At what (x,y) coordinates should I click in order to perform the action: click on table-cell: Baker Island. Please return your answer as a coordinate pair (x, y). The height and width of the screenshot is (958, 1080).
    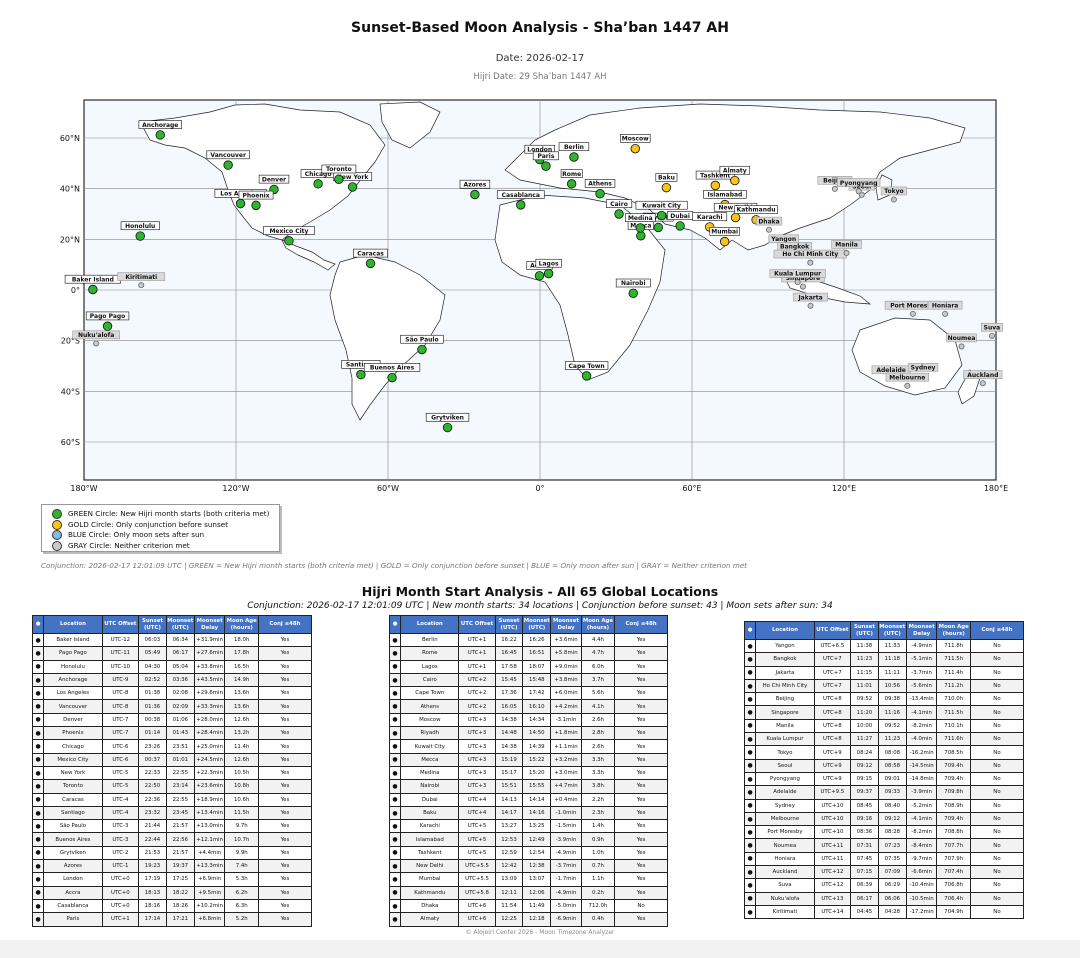
    Looking at the image, I should click on (73, 640).